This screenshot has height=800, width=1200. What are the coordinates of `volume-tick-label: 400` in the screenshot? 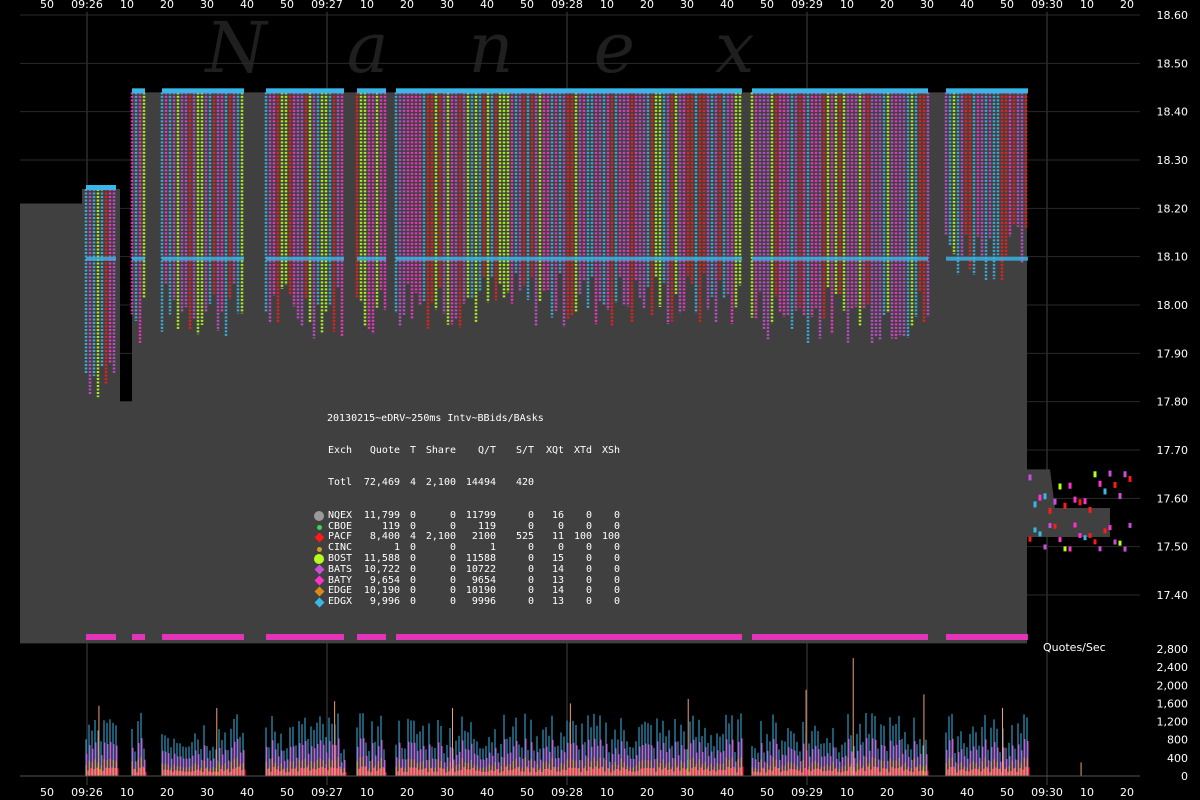 It's located at (1177, 758).